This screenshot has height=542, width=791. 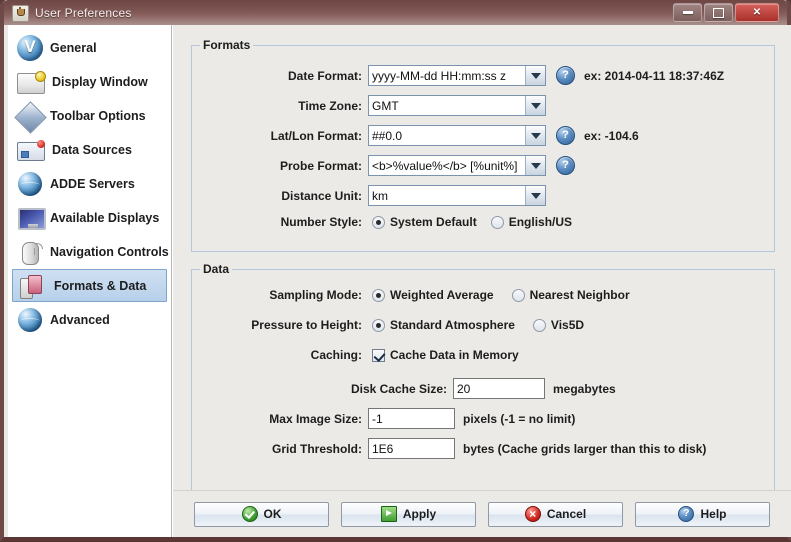 I want to click on help-button: Help, so click(x=702, y=514).